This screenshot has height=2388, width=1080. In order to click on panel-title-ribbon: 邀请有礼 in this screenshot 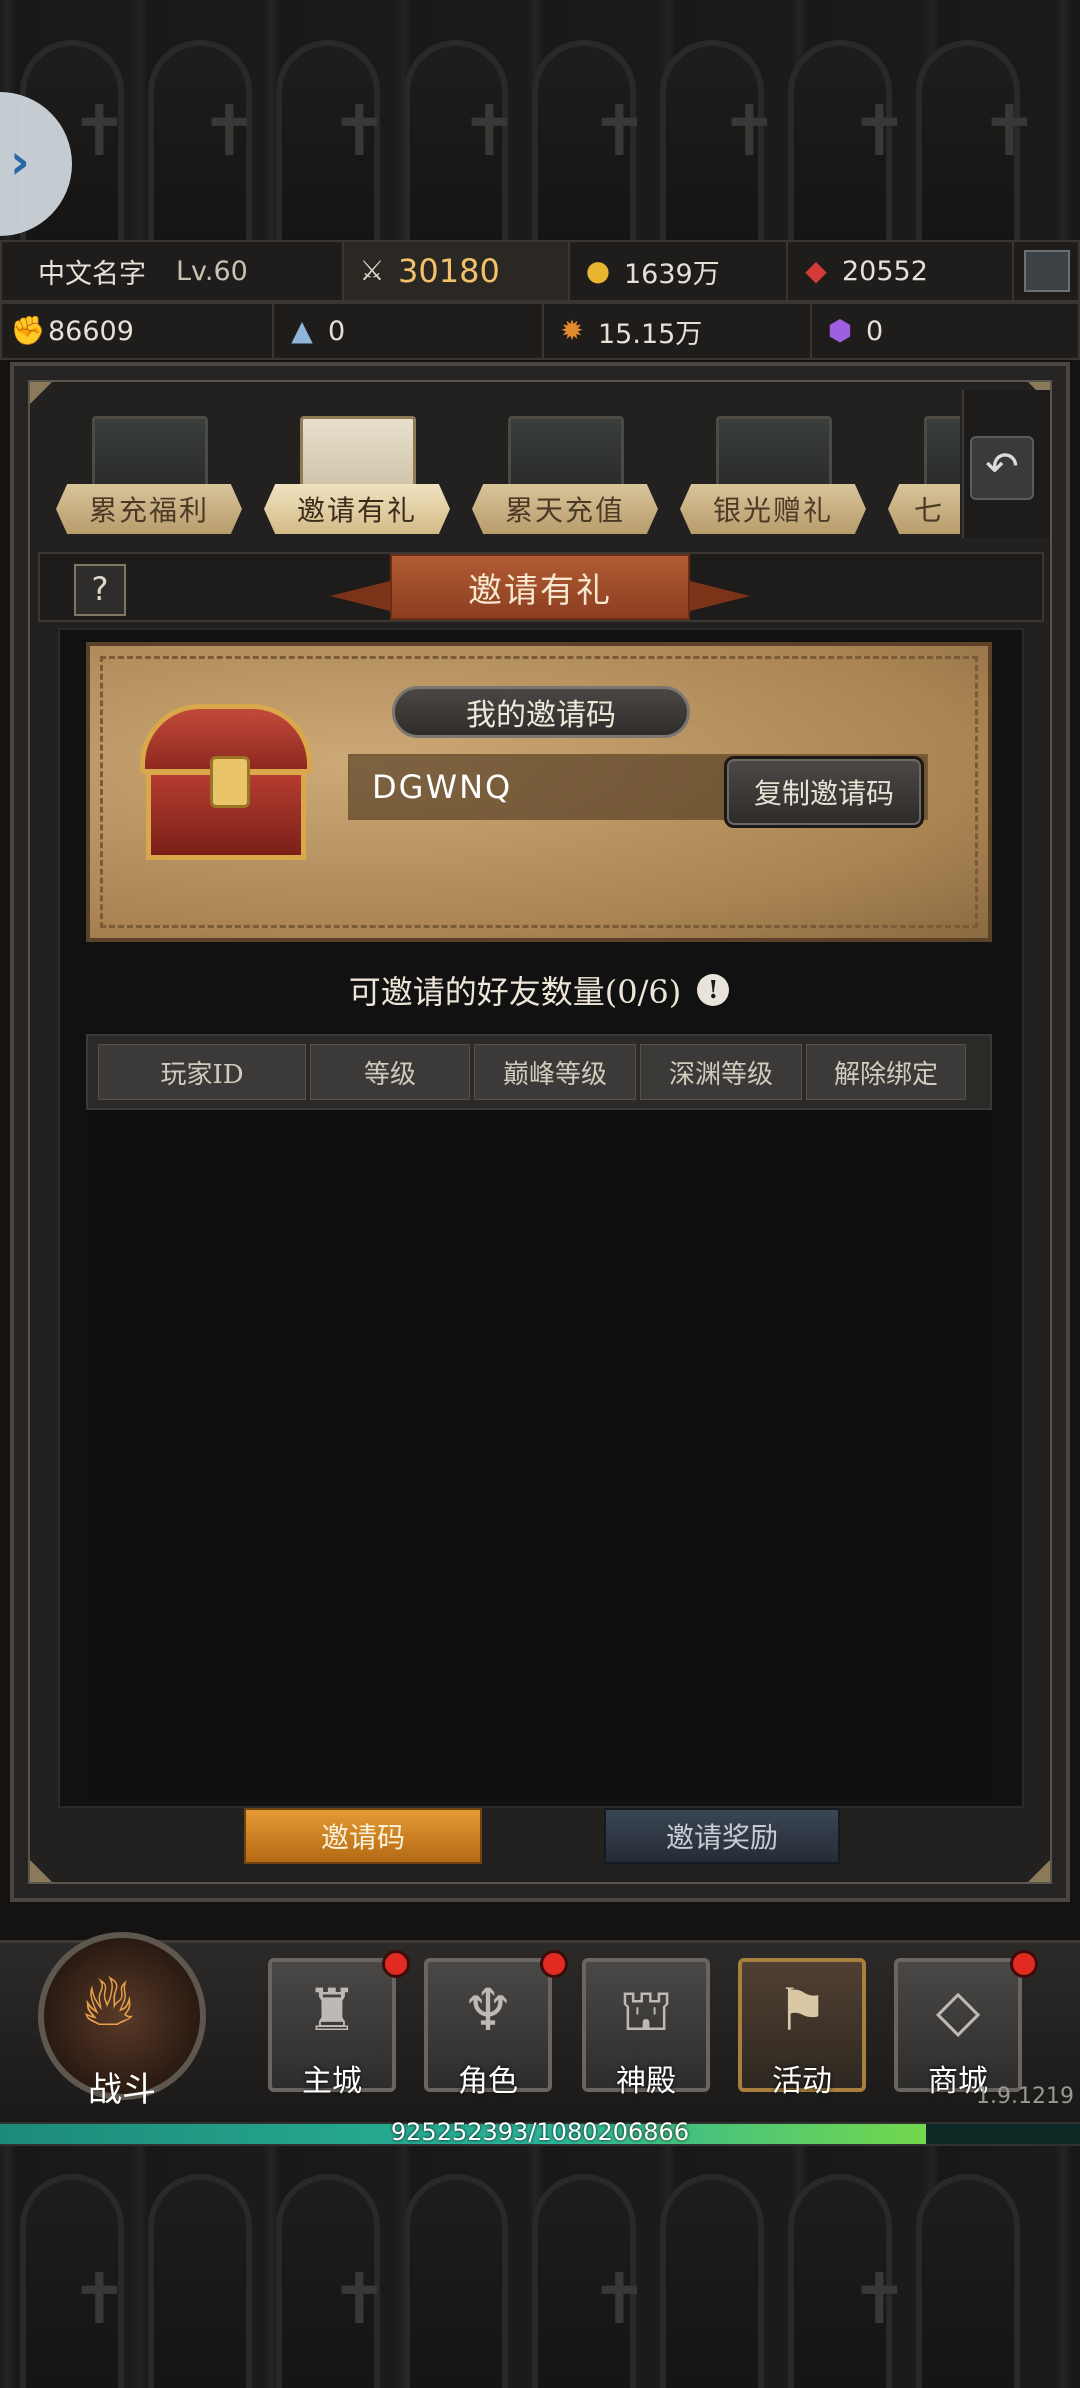, I will do `click(540, 587)`.